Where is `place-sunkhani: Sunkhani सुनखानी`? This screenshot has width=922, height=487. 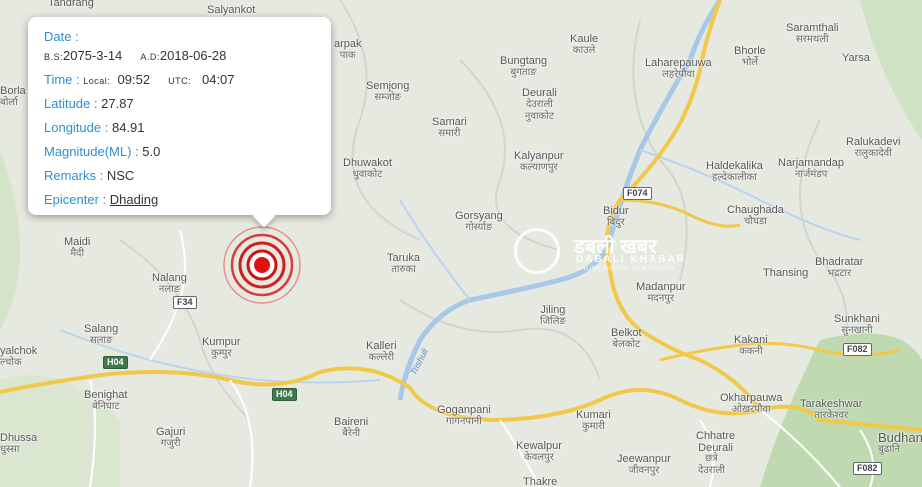
place-sunkhani: Sunkhani सुनखानी is located at coordinates (857, 324).